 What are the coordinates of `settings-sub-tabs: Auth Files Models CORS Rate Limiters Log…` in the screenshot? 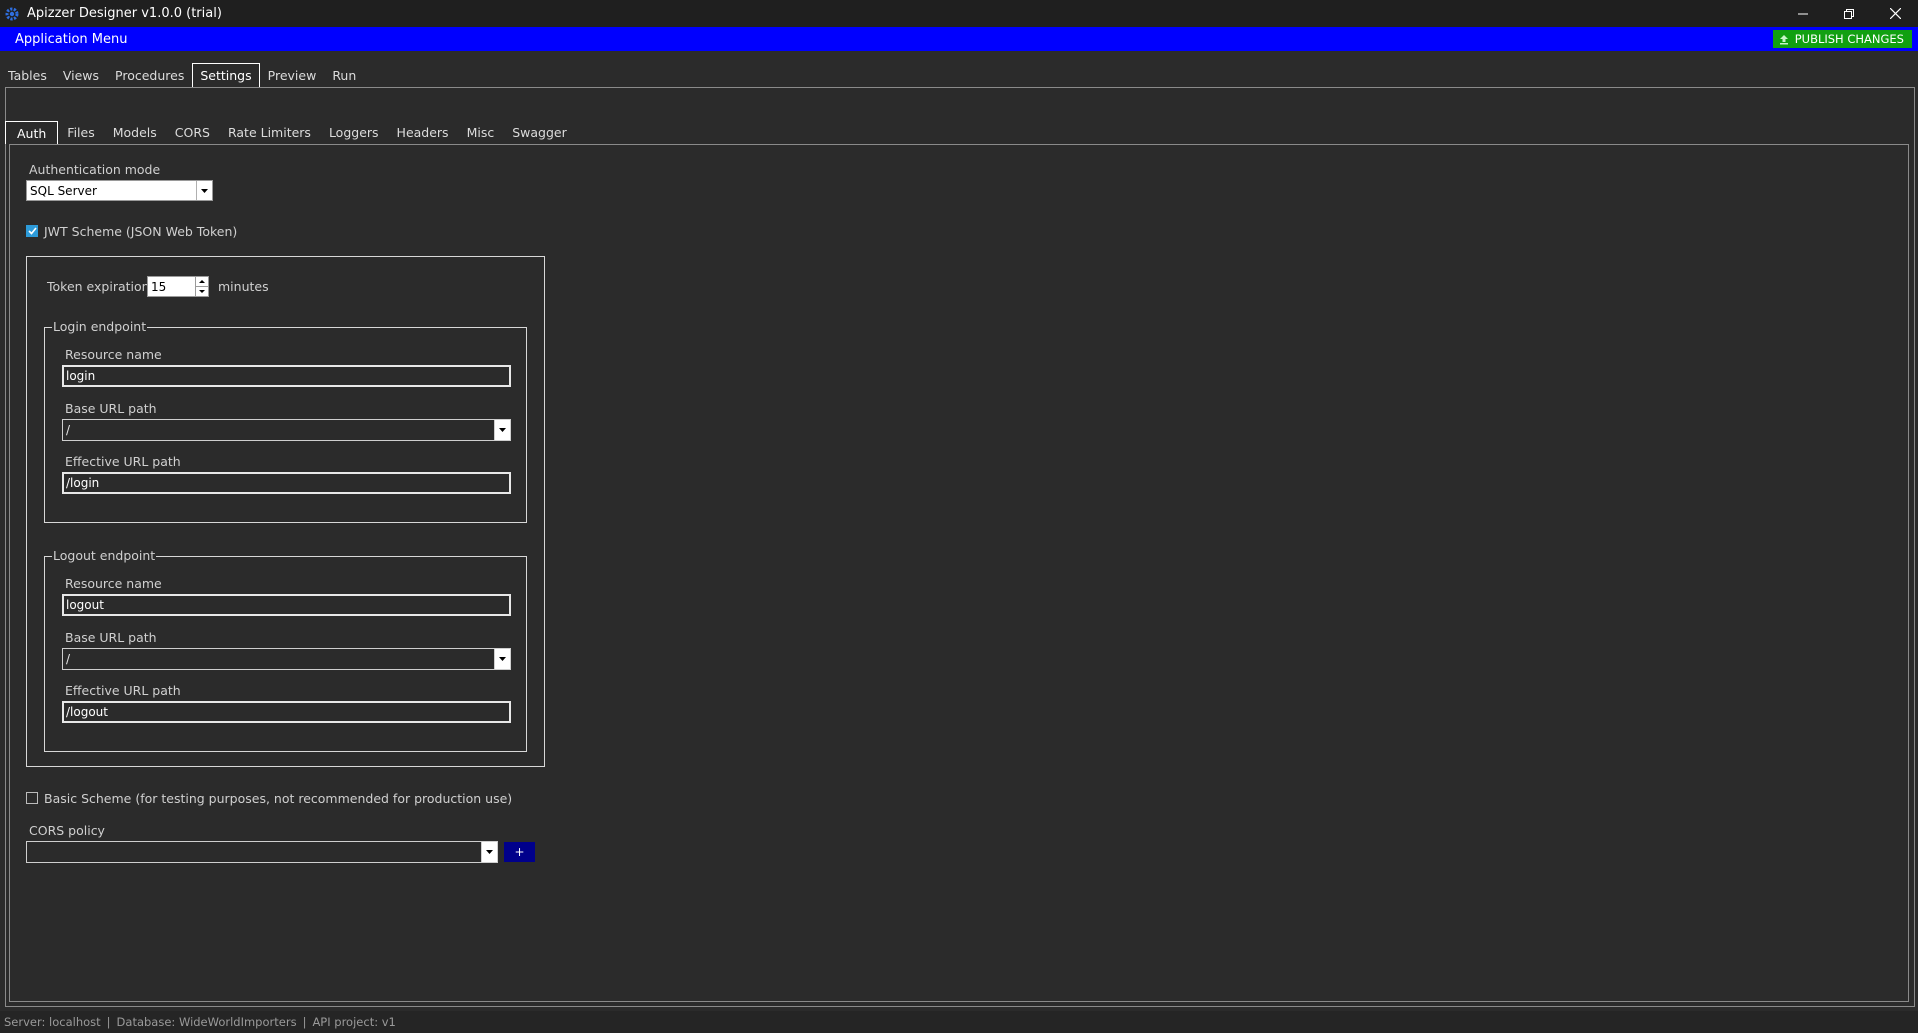 It's located at (290, 132).